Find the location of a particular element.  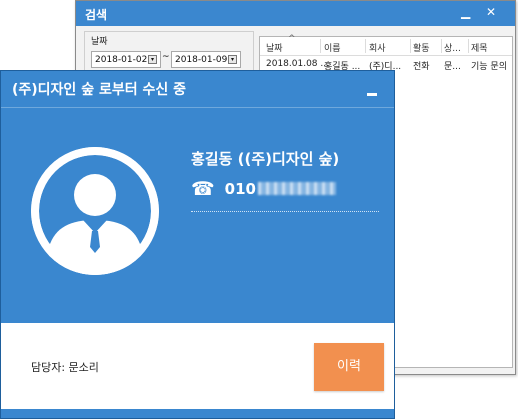

column-header-company: 회사 is located at coordinates (377, 47).